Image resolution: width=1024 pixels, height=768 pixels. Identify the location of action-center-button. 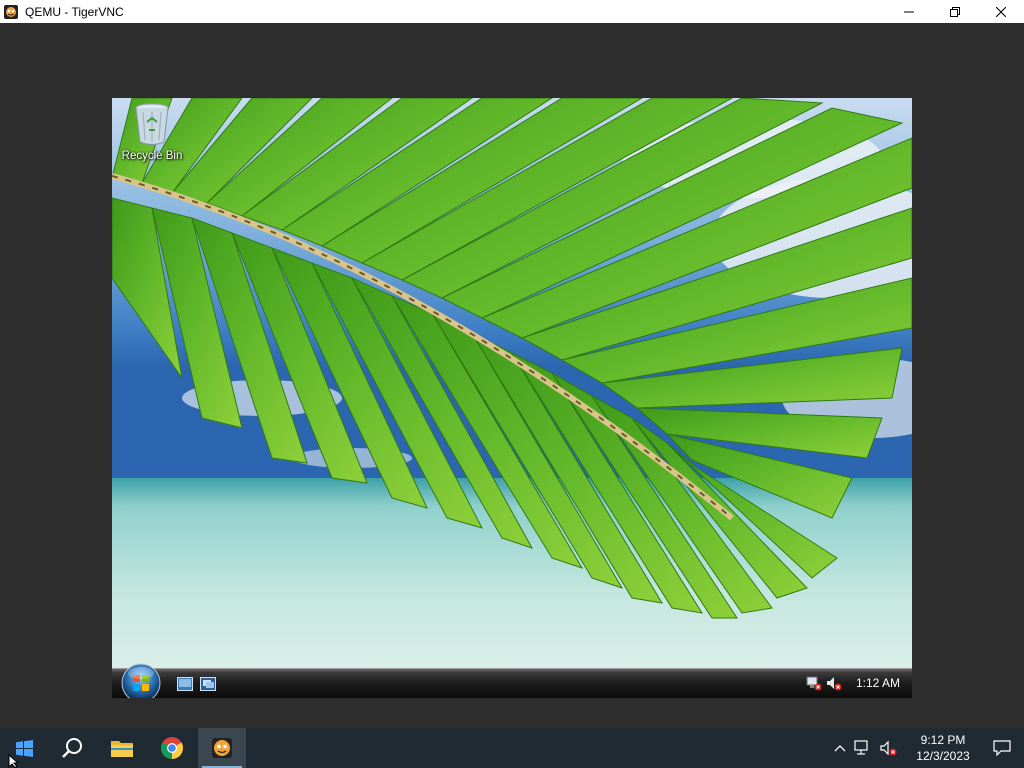
(1002, 748).